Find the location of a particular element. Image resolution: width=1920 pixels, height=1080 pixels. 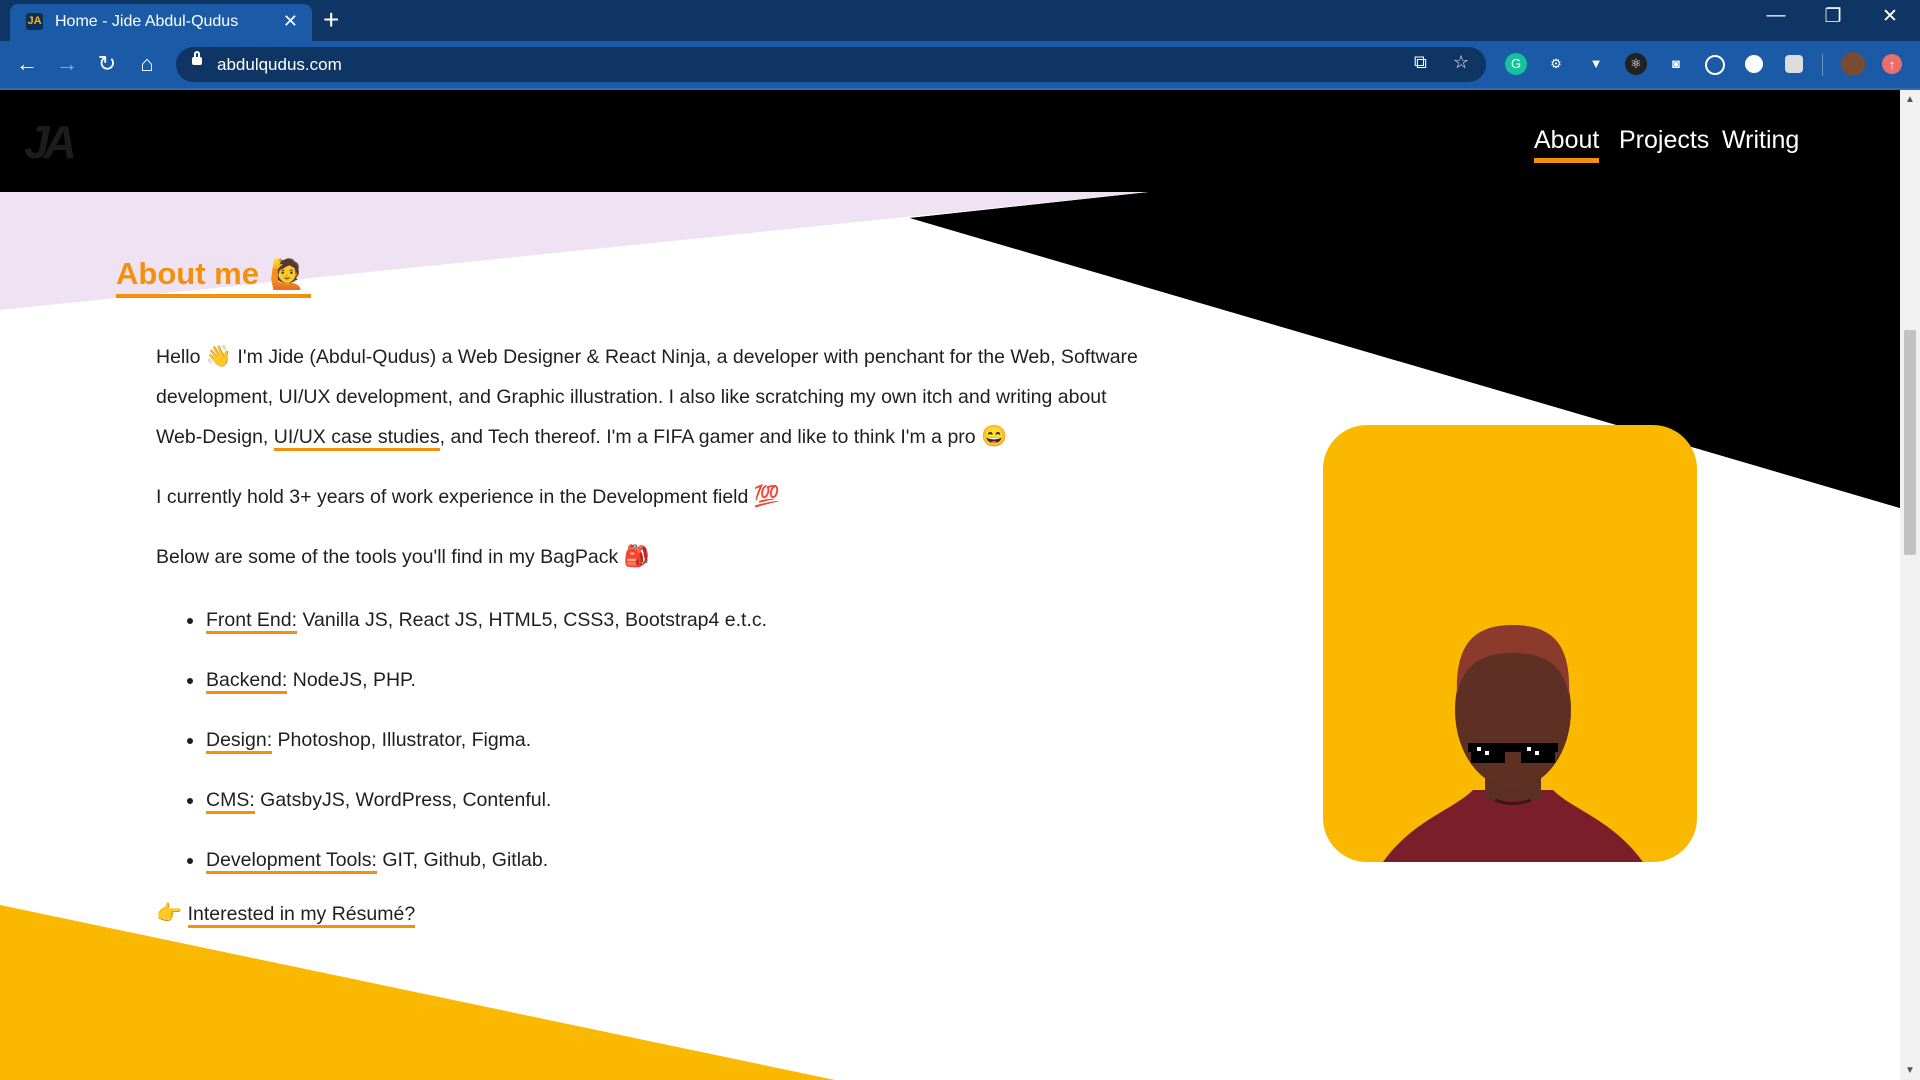

camera-extension-icon: ◙ is located at coordinates (1676, 64).